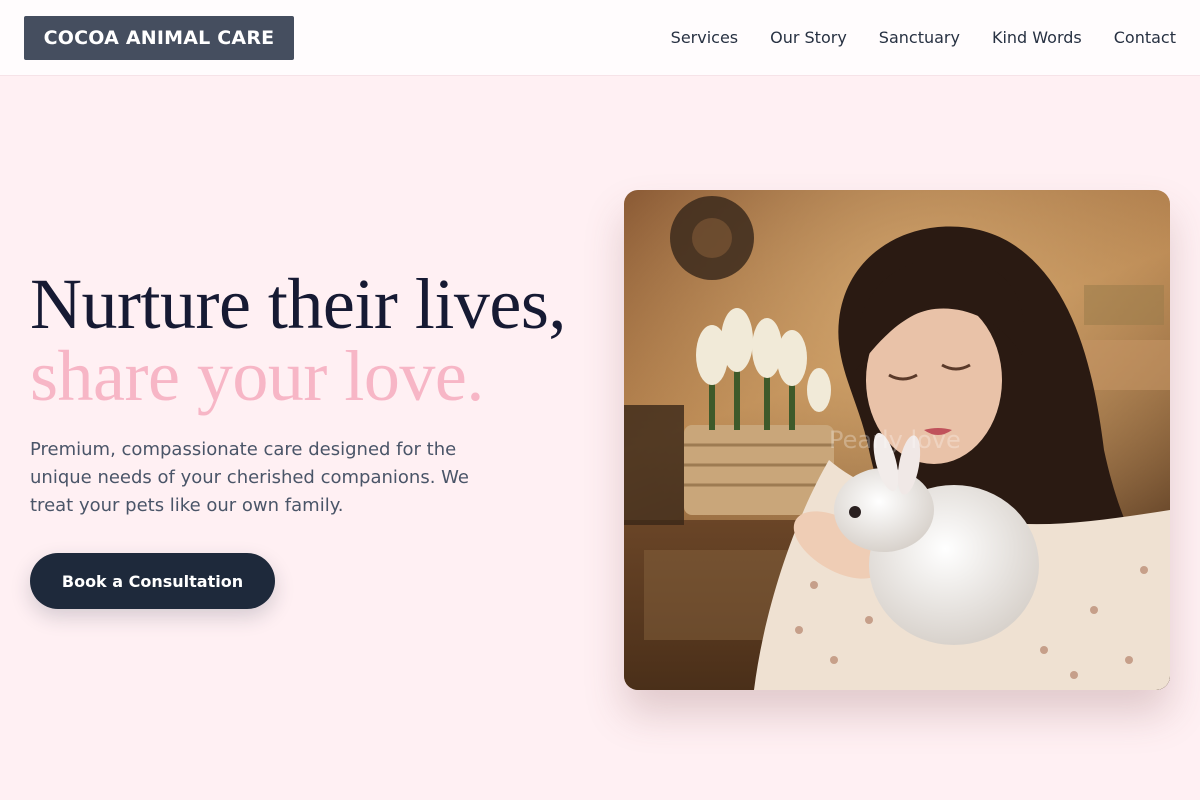  What do you see at coordinates (257, 376) in the screenshot?
I see `headline-line-2: share your love.` at bounding box center [257, 376].